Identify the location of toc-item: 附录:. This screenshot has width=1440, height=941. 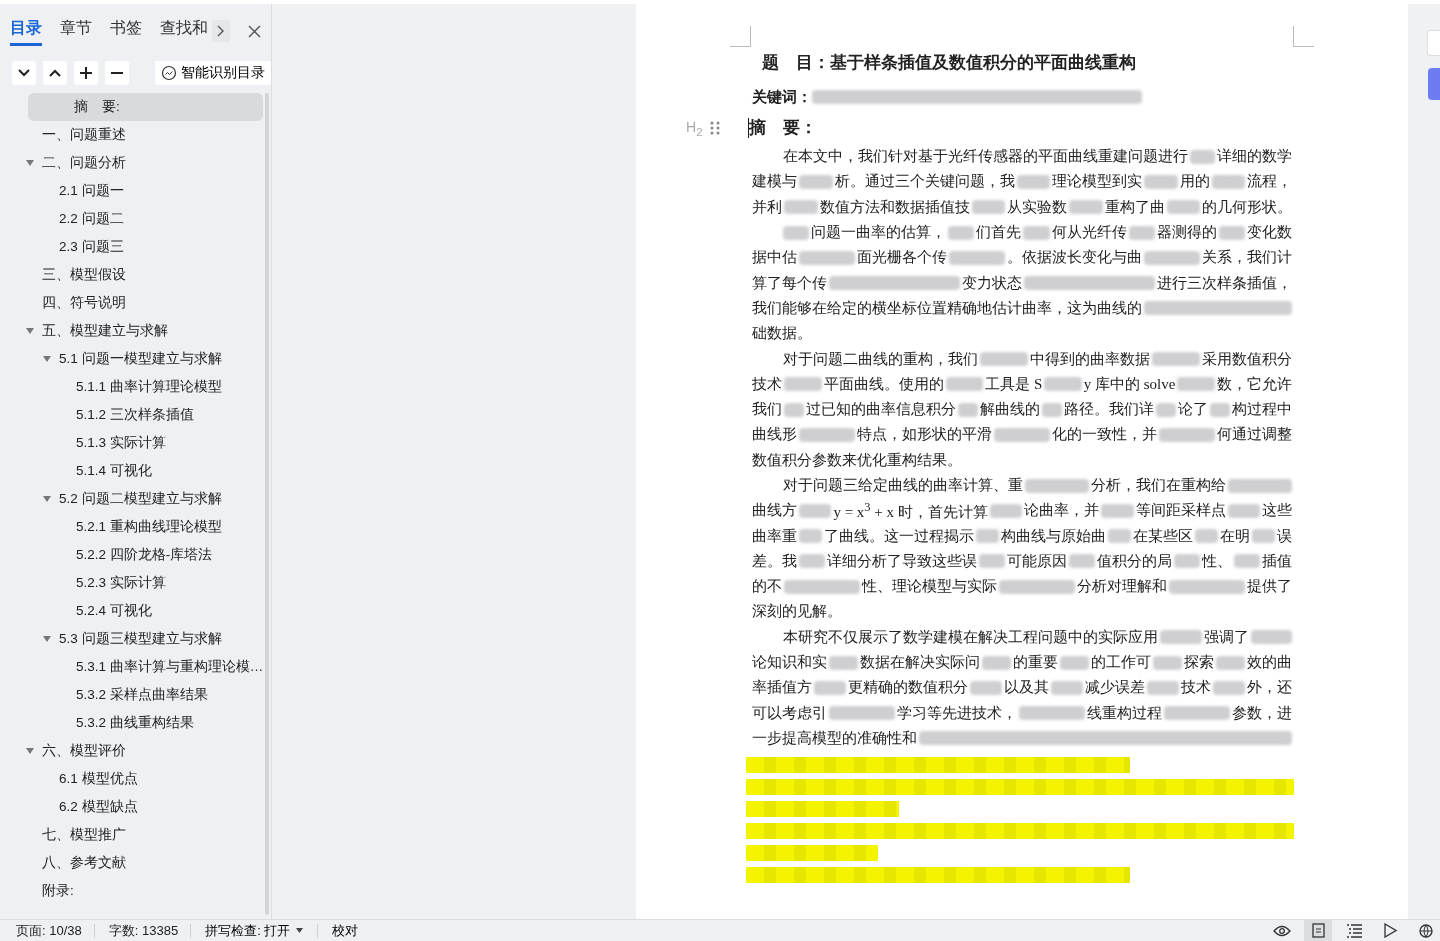
(132, 891).